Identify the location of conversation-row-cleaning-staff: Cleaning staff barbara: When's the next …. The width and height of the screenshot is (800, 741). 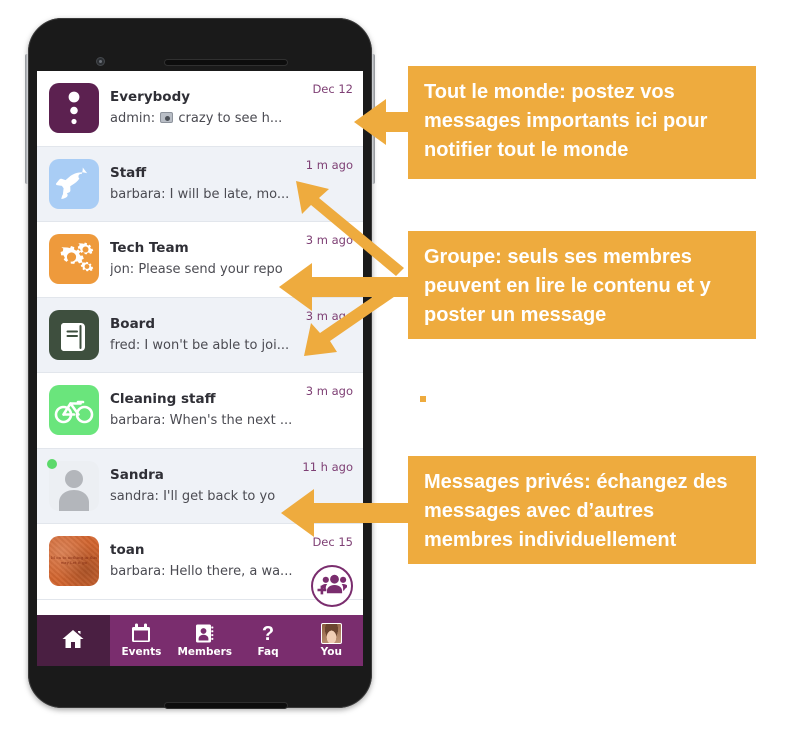
(200, 411).